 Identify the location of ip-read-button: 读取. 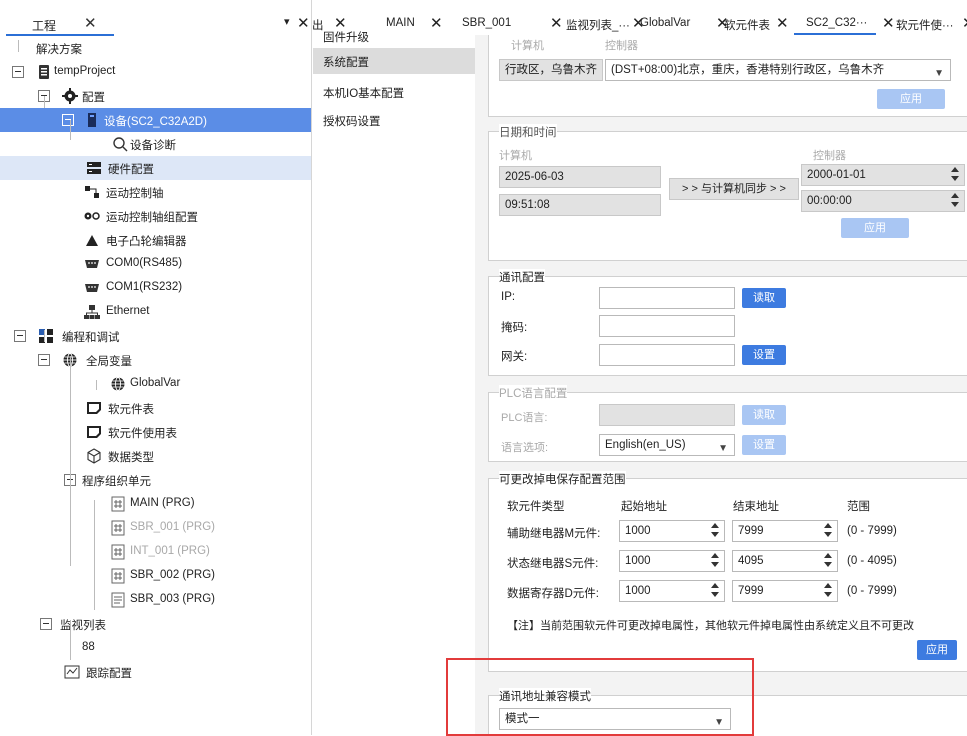
(764, 298).